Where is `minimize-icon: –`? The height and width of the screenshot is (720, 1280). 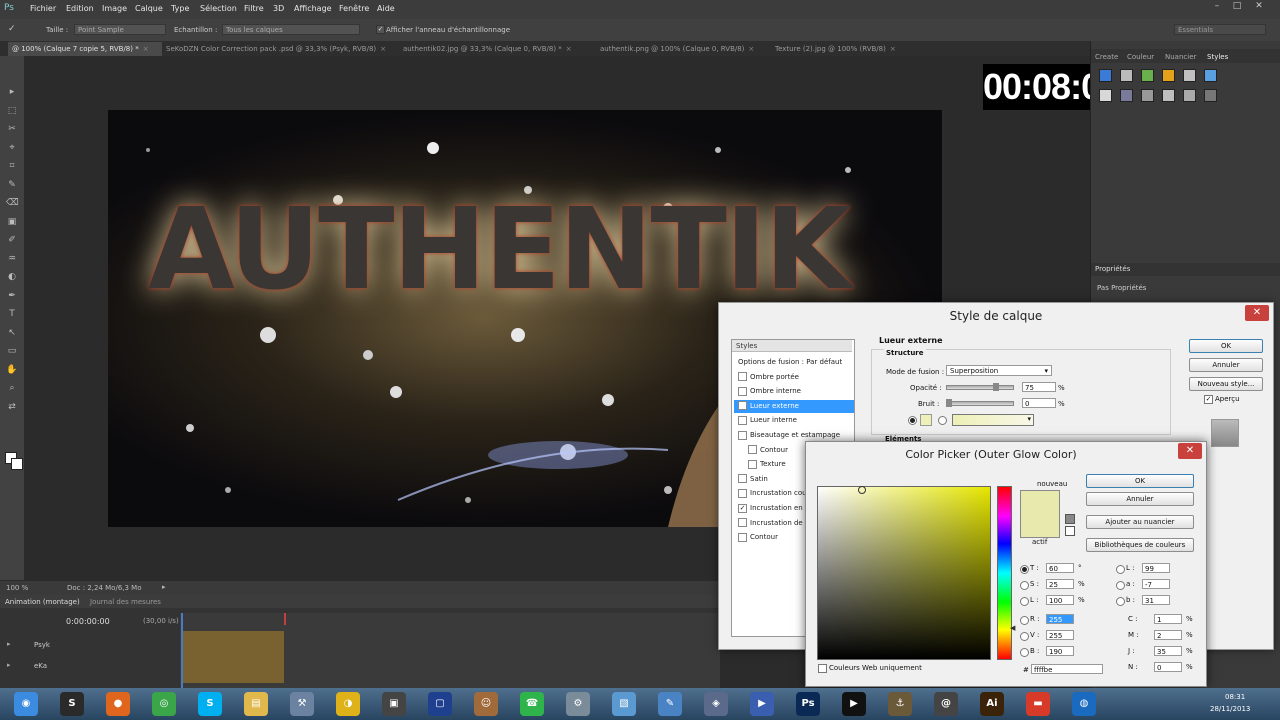
minimize-icon: – is located at coordinates (1217, 7).